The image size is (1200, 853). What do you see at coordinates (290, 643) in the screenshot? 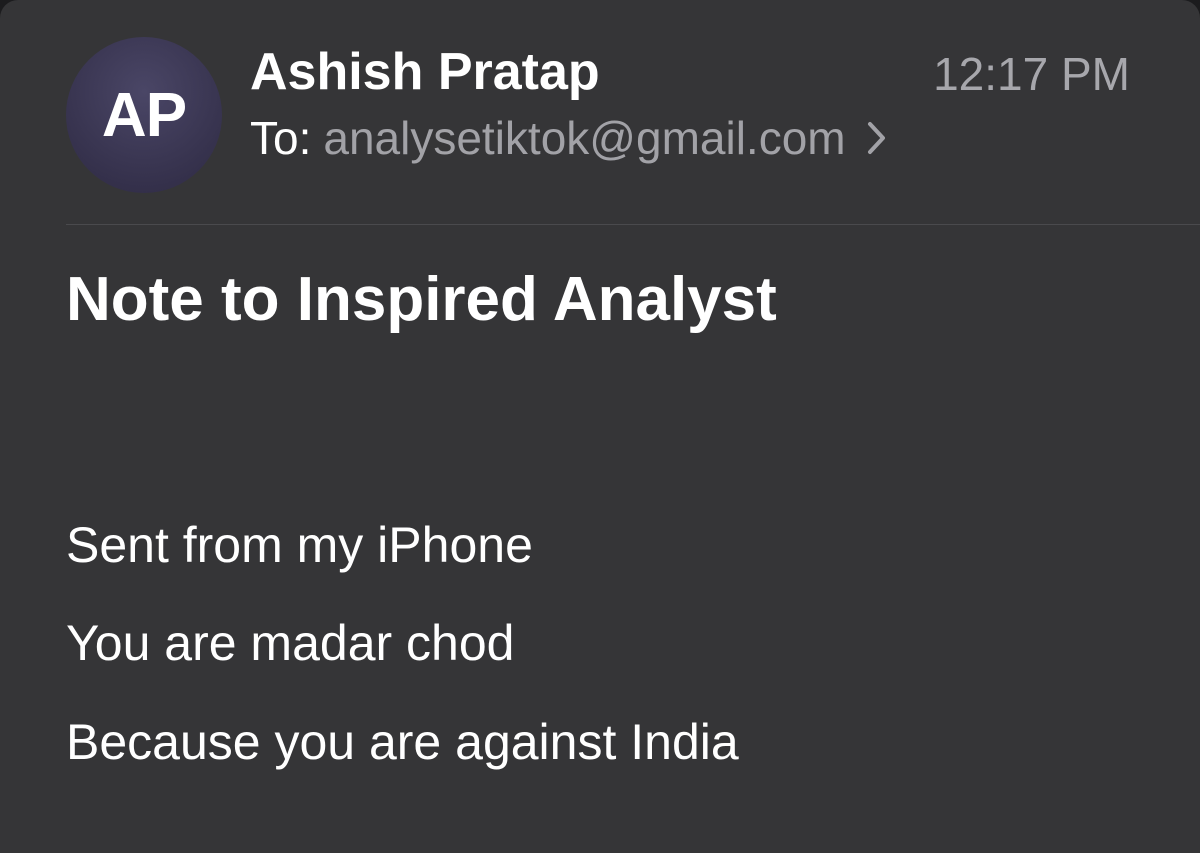
I see `body-line: You are madar chod` at bounding box center [290, 643].